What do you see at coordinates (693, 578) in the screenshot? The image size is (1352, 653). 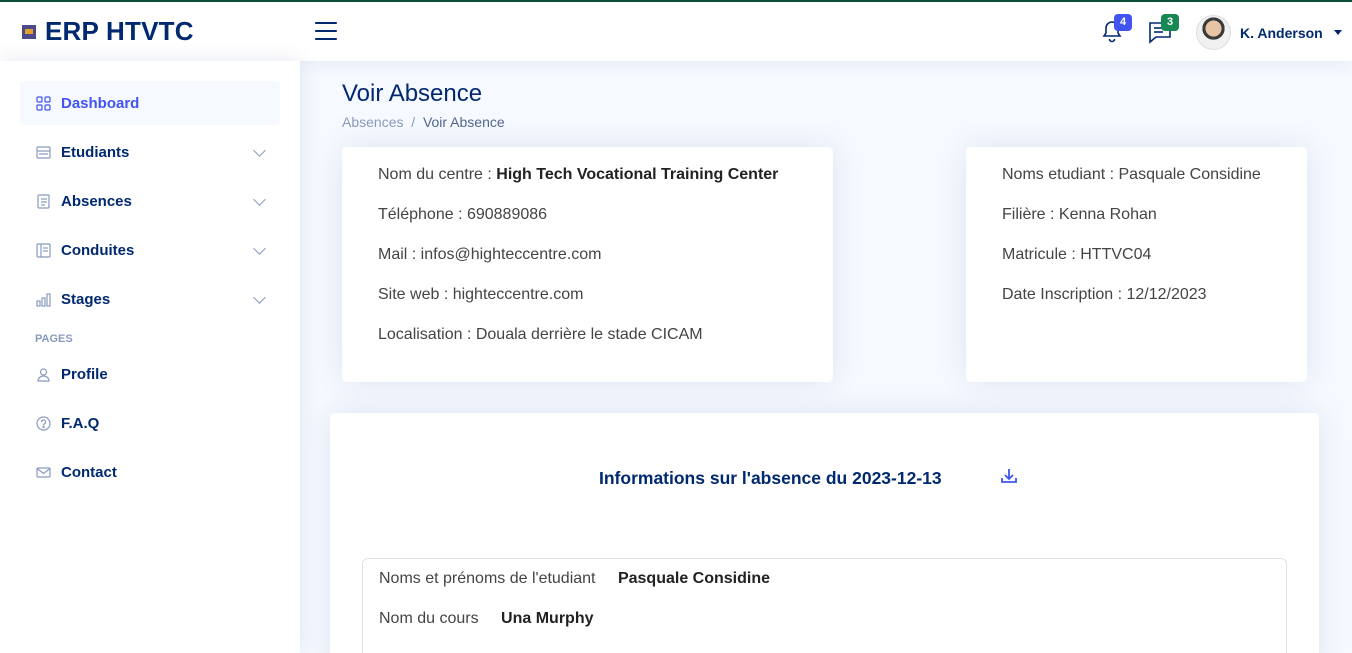 I see `absence-student-value: Pasquale Considine` at bounding box center [693, 578].